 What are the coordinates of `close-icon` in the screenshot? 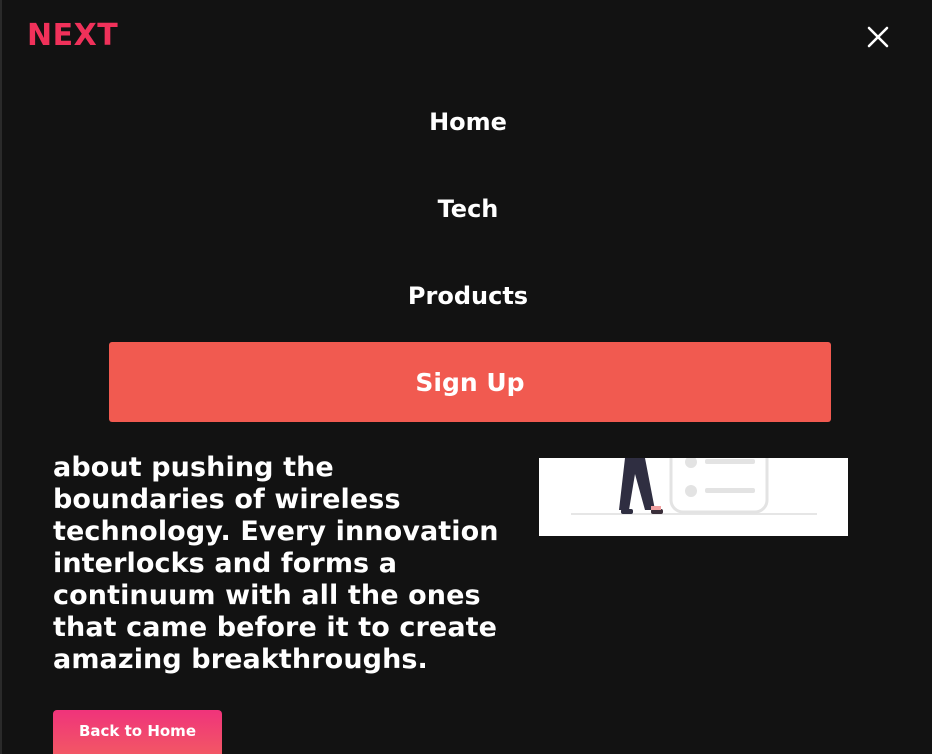 It's located at (878, 37).